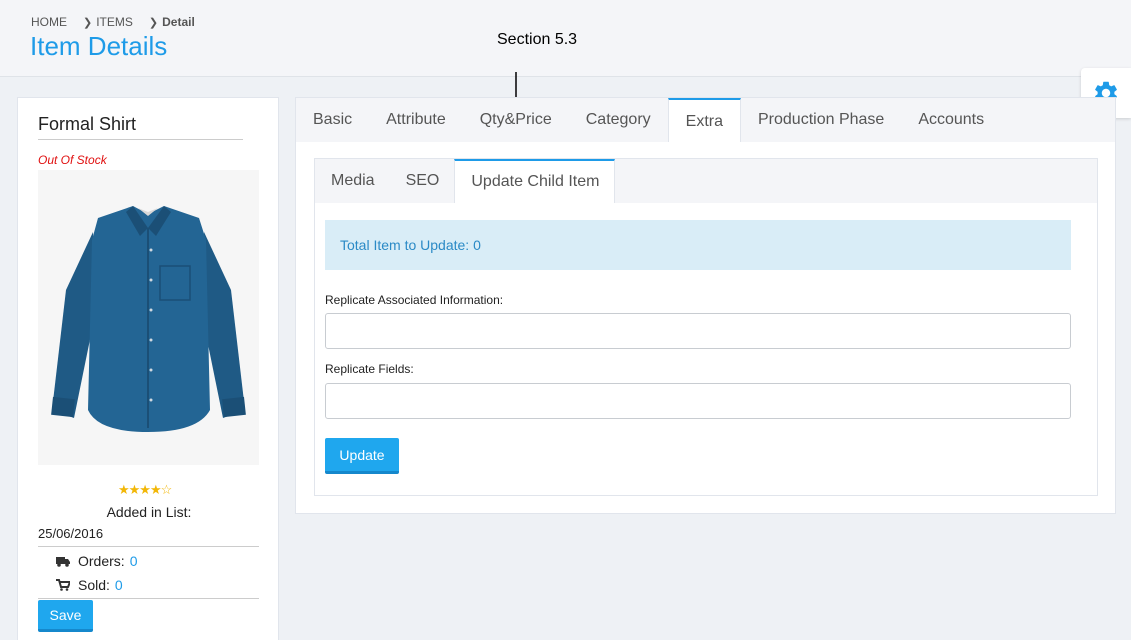 The image size is (1131, 640). I want to click on tab-extra: Extra, so click(704, 120).